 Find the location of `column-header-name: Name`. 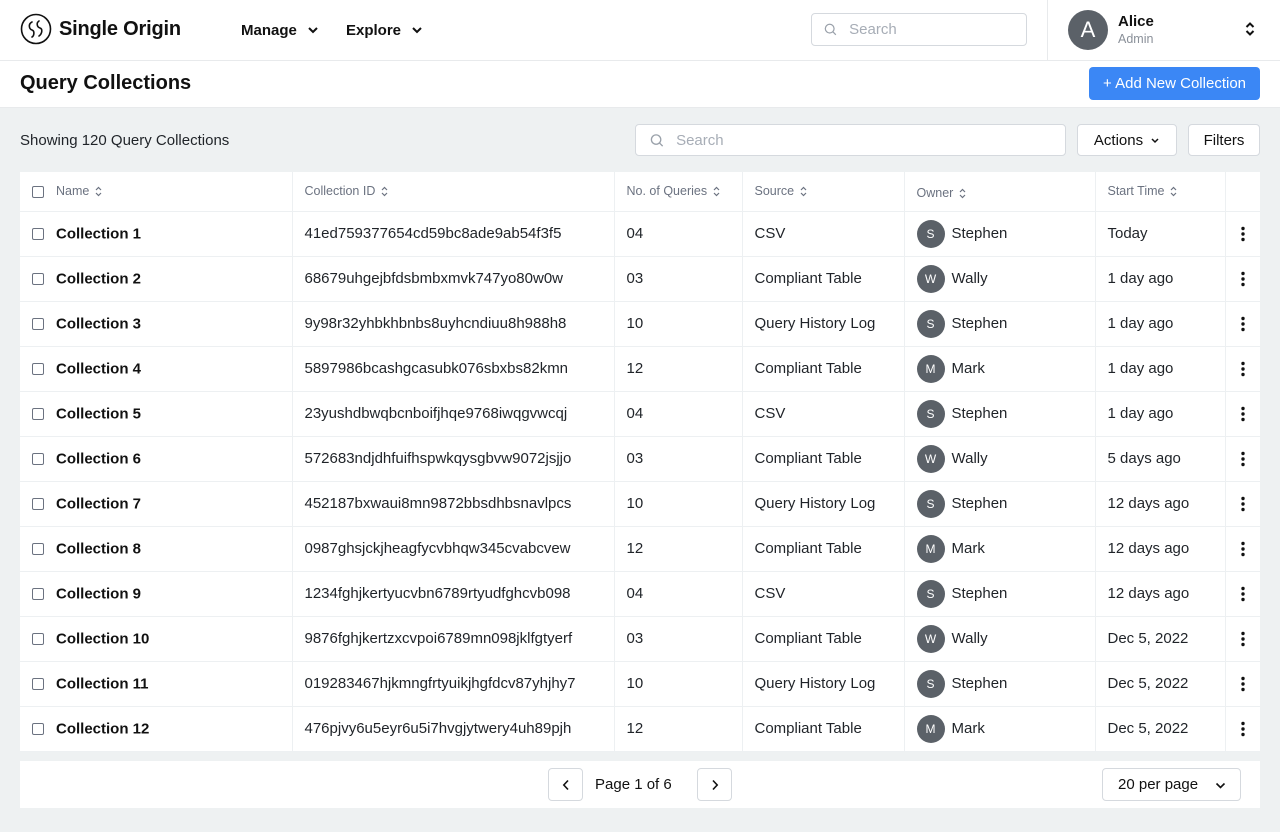

column-header-name: Name is located at coordinates (156, 192).